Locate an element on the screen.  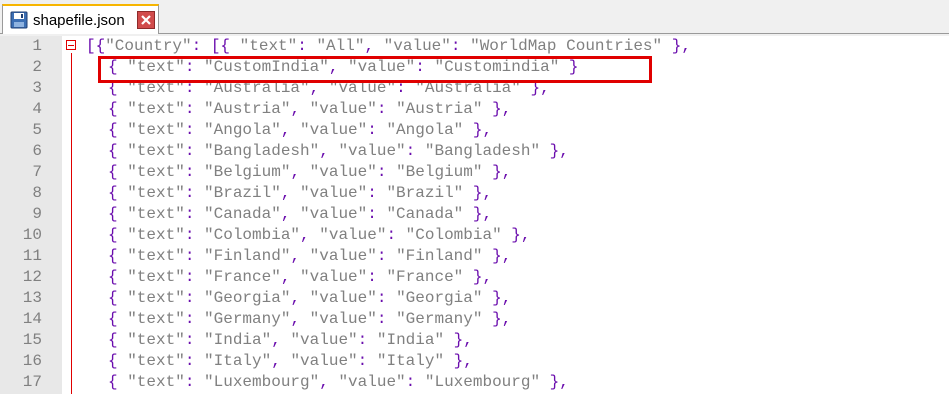
highlight-box is located at coordinates (375, 69).